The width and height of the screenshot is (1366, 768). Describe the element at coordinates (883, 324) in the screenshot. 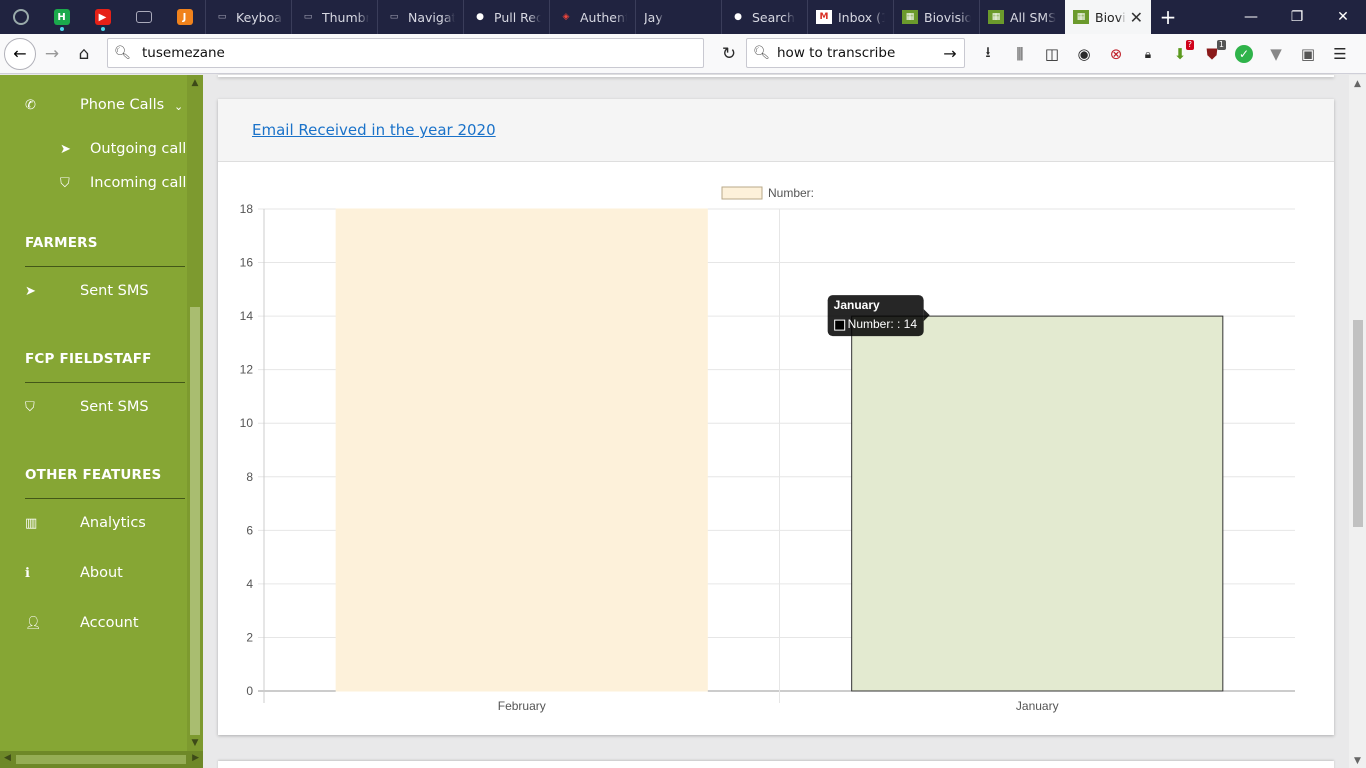

I see `tooltip-body: Number: : 14` at that location.